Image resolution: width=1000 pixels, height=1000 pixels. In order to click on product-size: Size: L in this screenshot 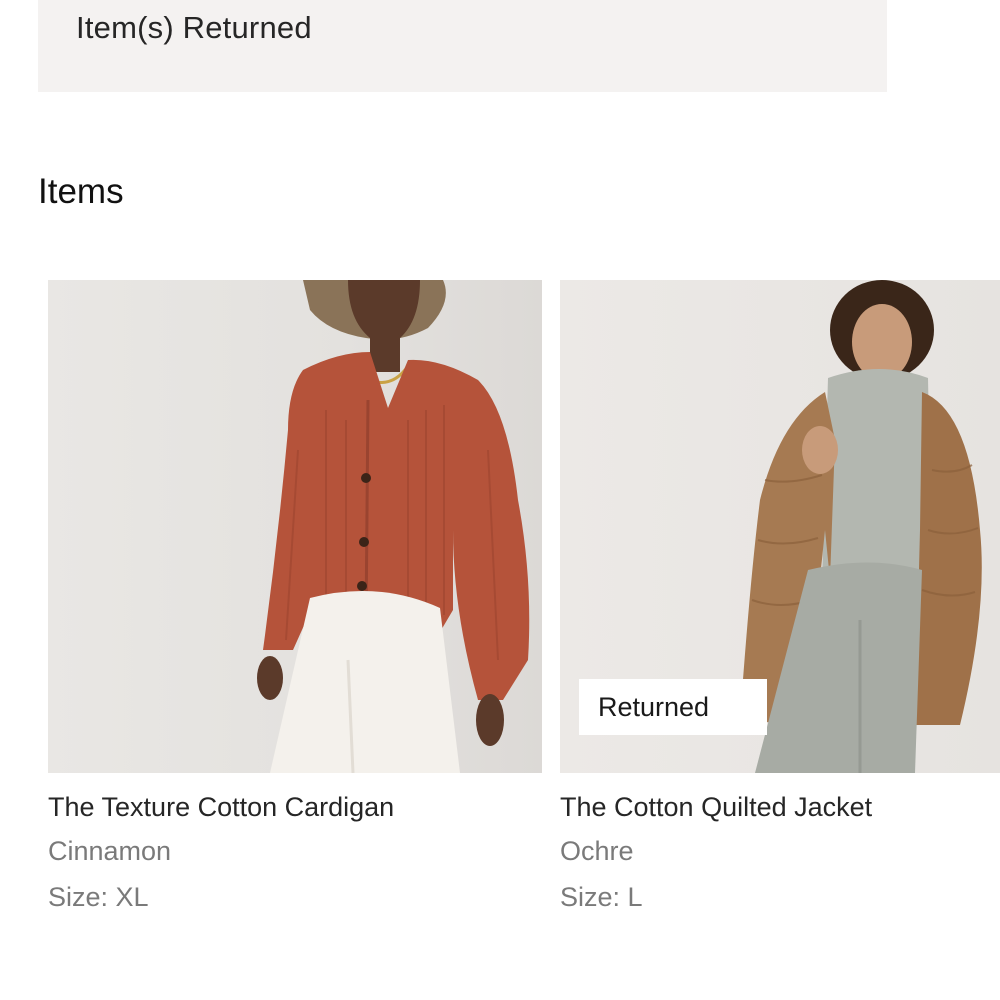, I will do `click(601, 897)`.